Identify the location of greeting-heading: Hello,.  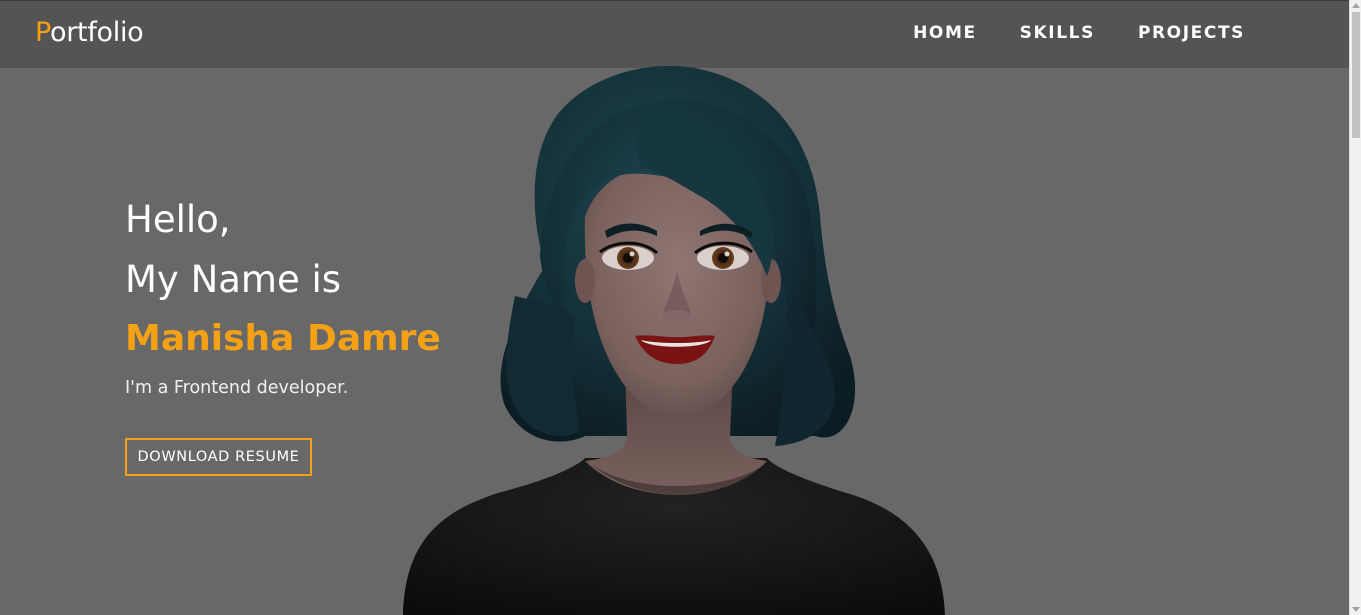
(178, 219).